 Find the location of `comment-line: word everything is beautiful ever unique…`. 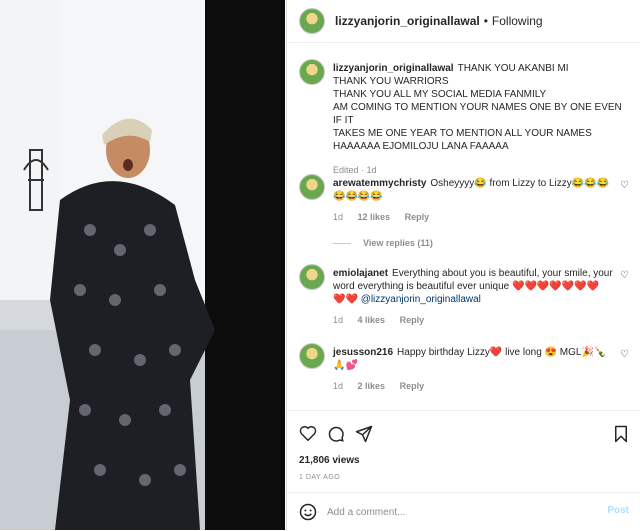

comment-line: word everything is beautiful ever unique… is located at coordinates (466, 286).